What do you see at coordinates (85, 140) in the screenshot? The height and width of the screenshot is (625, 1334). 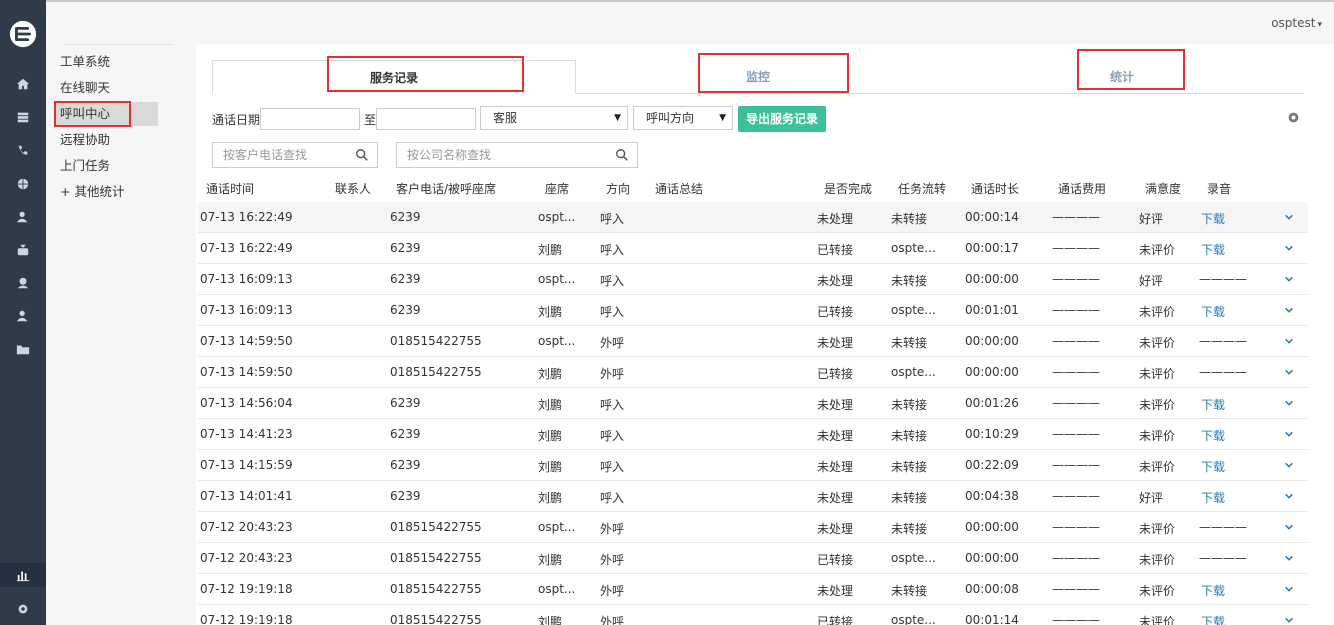 I see `sidebar-item-remote-assist: 远程协助` at bounding box center [85, 140].